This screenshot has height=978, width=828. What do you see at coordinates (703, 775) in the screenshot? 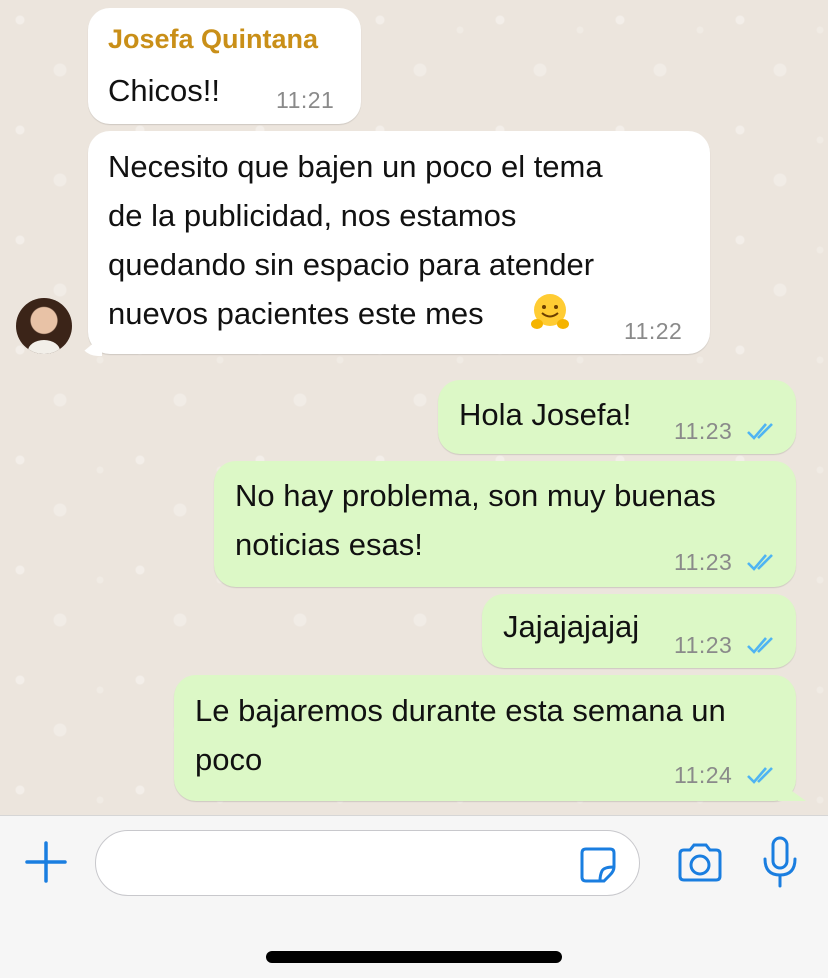
I see `message-time: 11:24` at bounding box center [703, 775].